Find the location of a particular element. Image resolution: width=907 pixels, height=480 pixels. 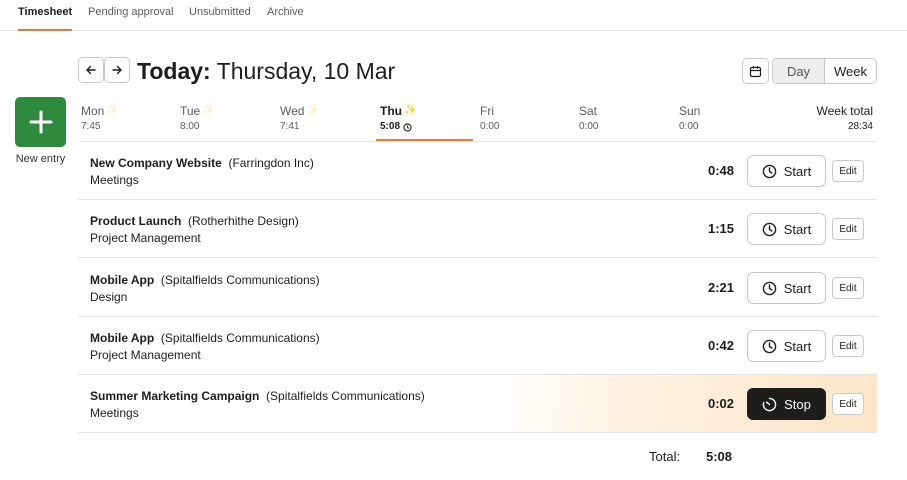

week-total: Week total 28:34 is located at coordinates (845, 118).